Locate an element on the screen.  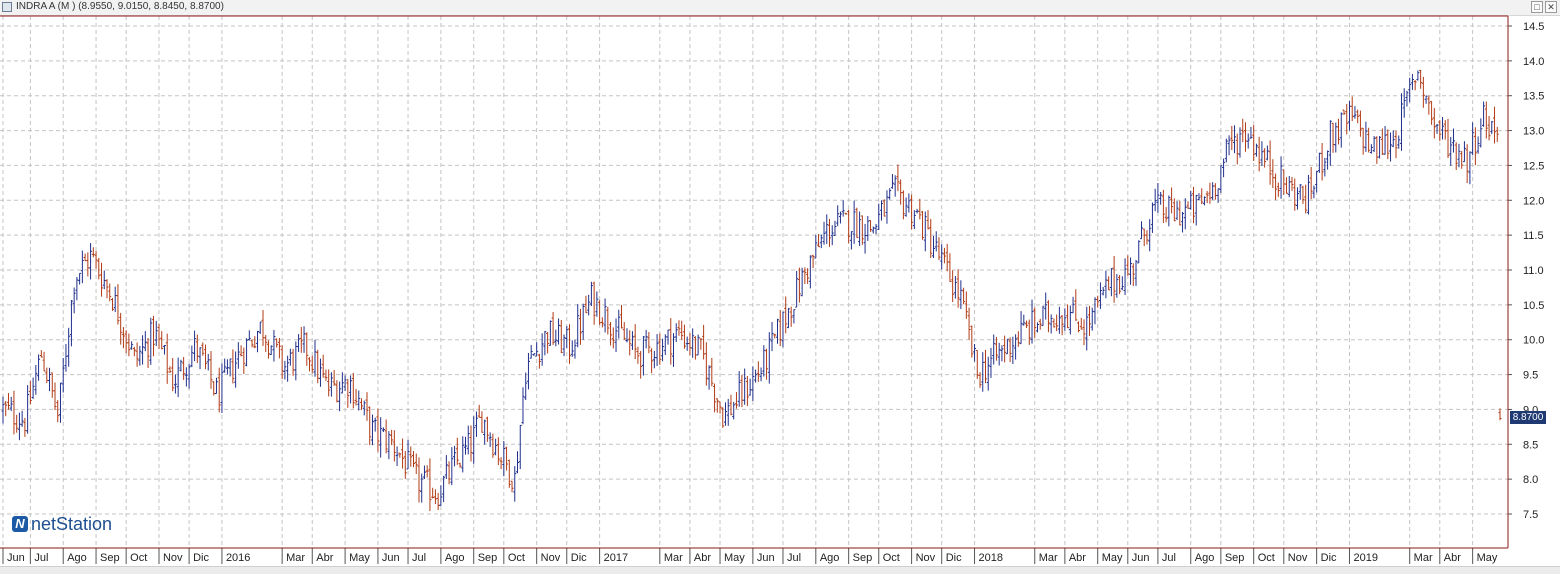
y-tick-label: 13.0 is located at coordinates (1533, 132).